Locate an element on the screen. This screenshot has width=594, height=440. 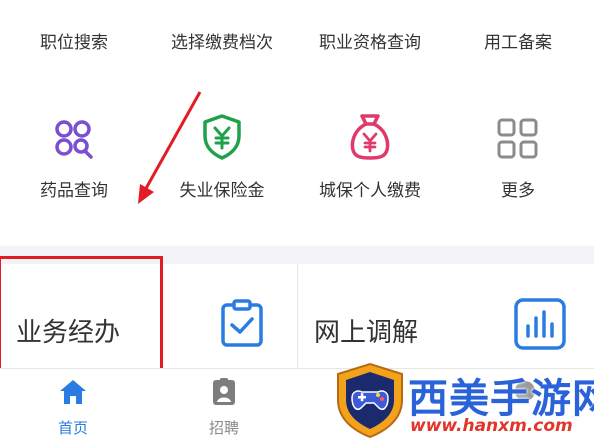
tab-recruitment: 招聘 is located at coordinates (224, 404).